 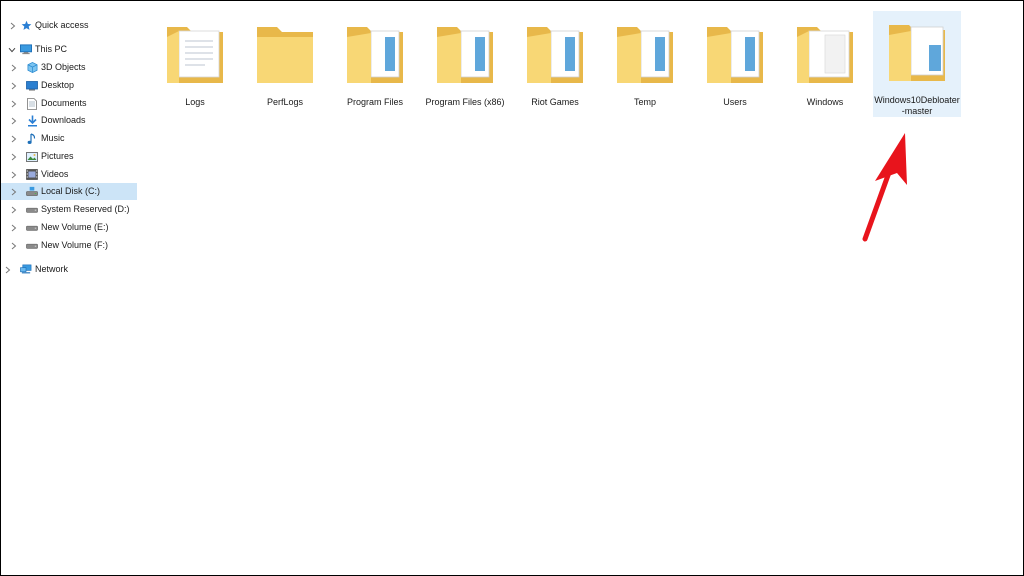 What do you see at coordinates (374, 102) in the screenshot?
I see `folder-label: Program Files` at bounding box center [374, 102].